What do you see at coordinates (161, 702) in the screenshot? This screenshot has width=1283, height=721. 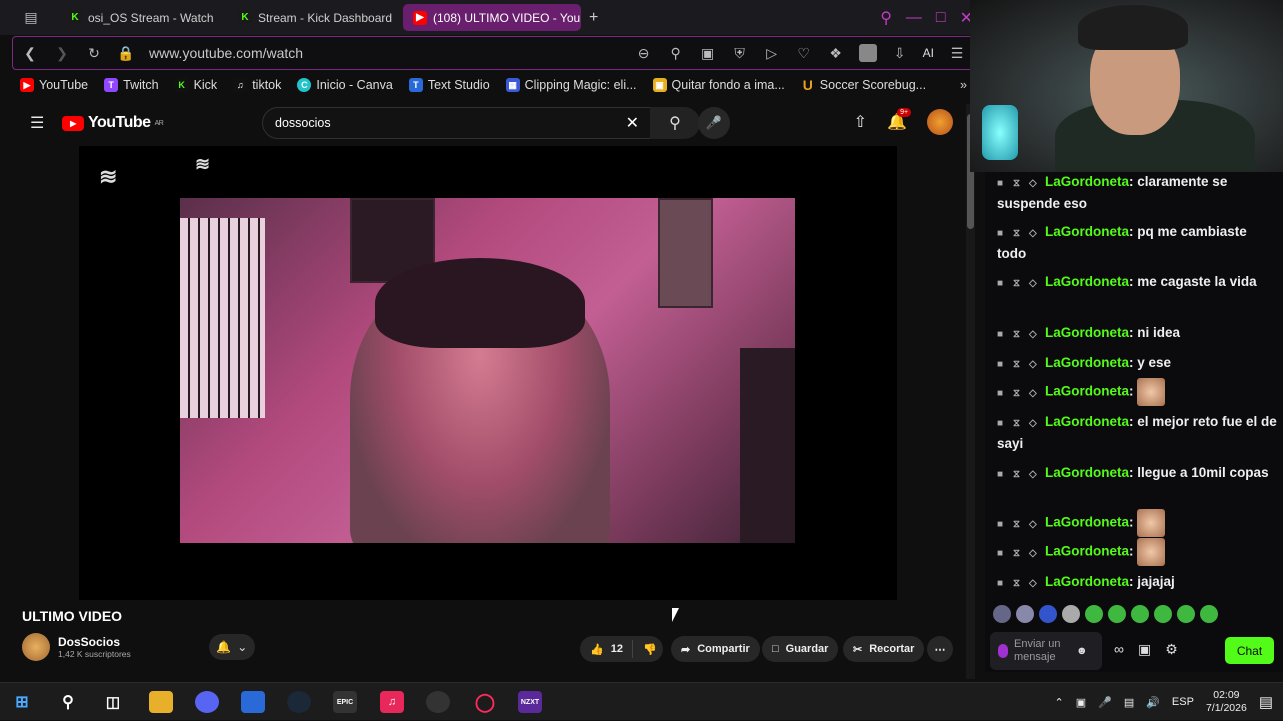 I see `file-explorer-icon` at bounding box center [161, 702].